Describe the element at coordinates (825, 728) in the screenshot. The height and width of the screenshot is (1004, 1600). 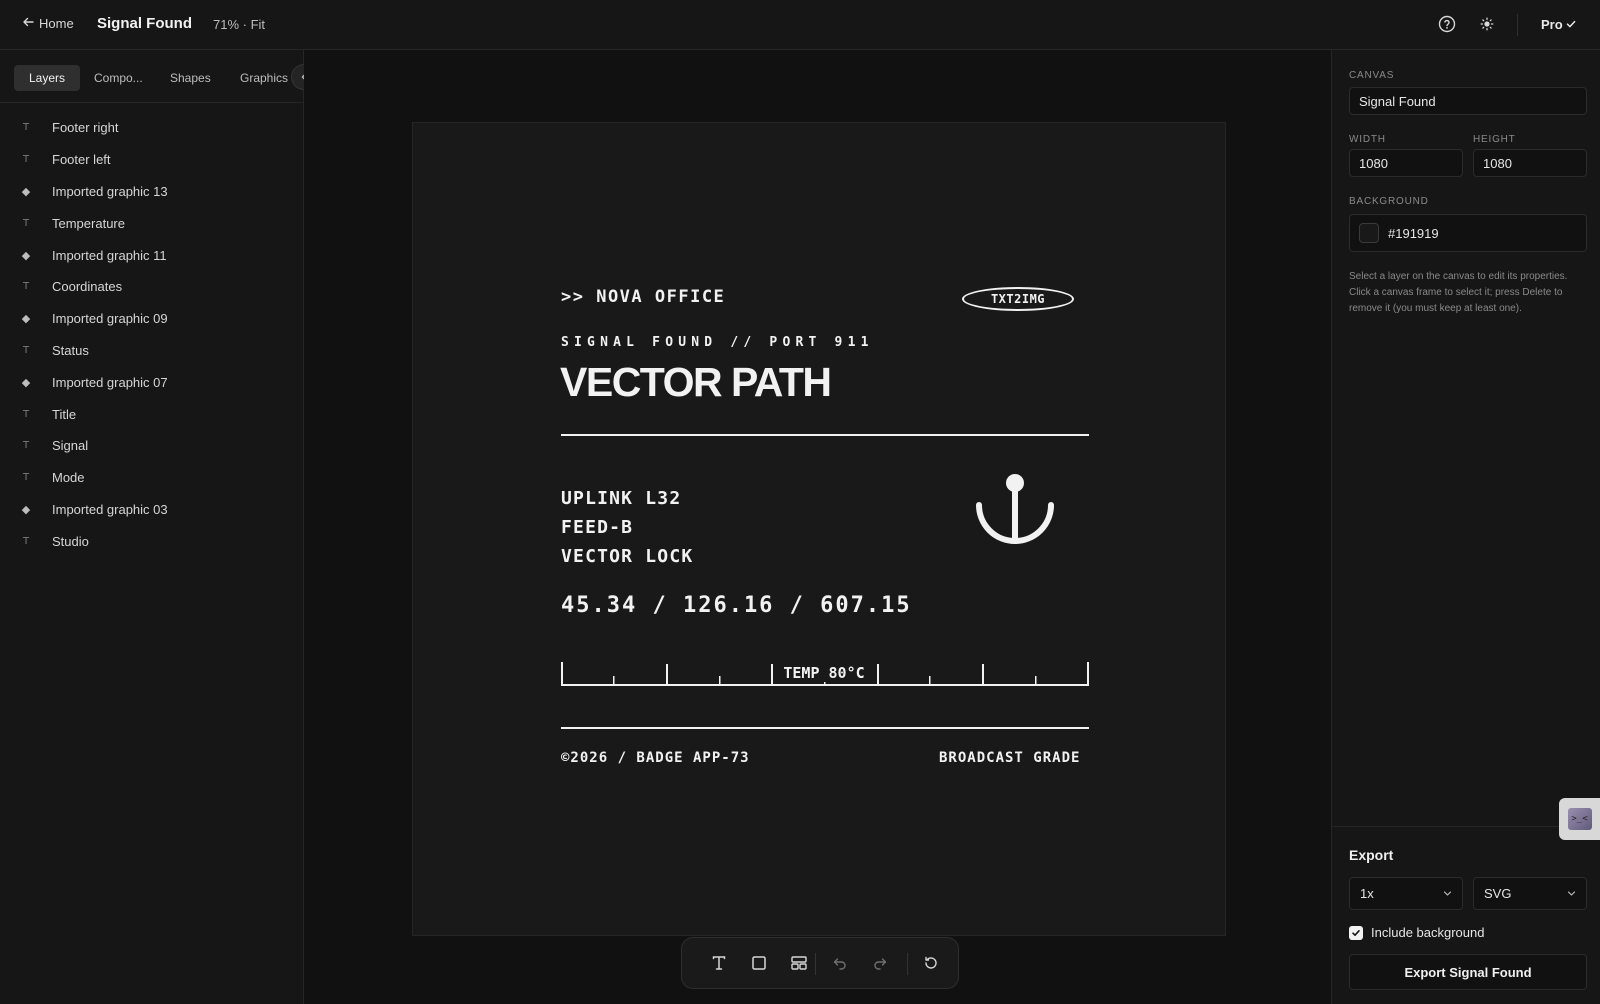
I see `artboard-divider-bottom` at that location.